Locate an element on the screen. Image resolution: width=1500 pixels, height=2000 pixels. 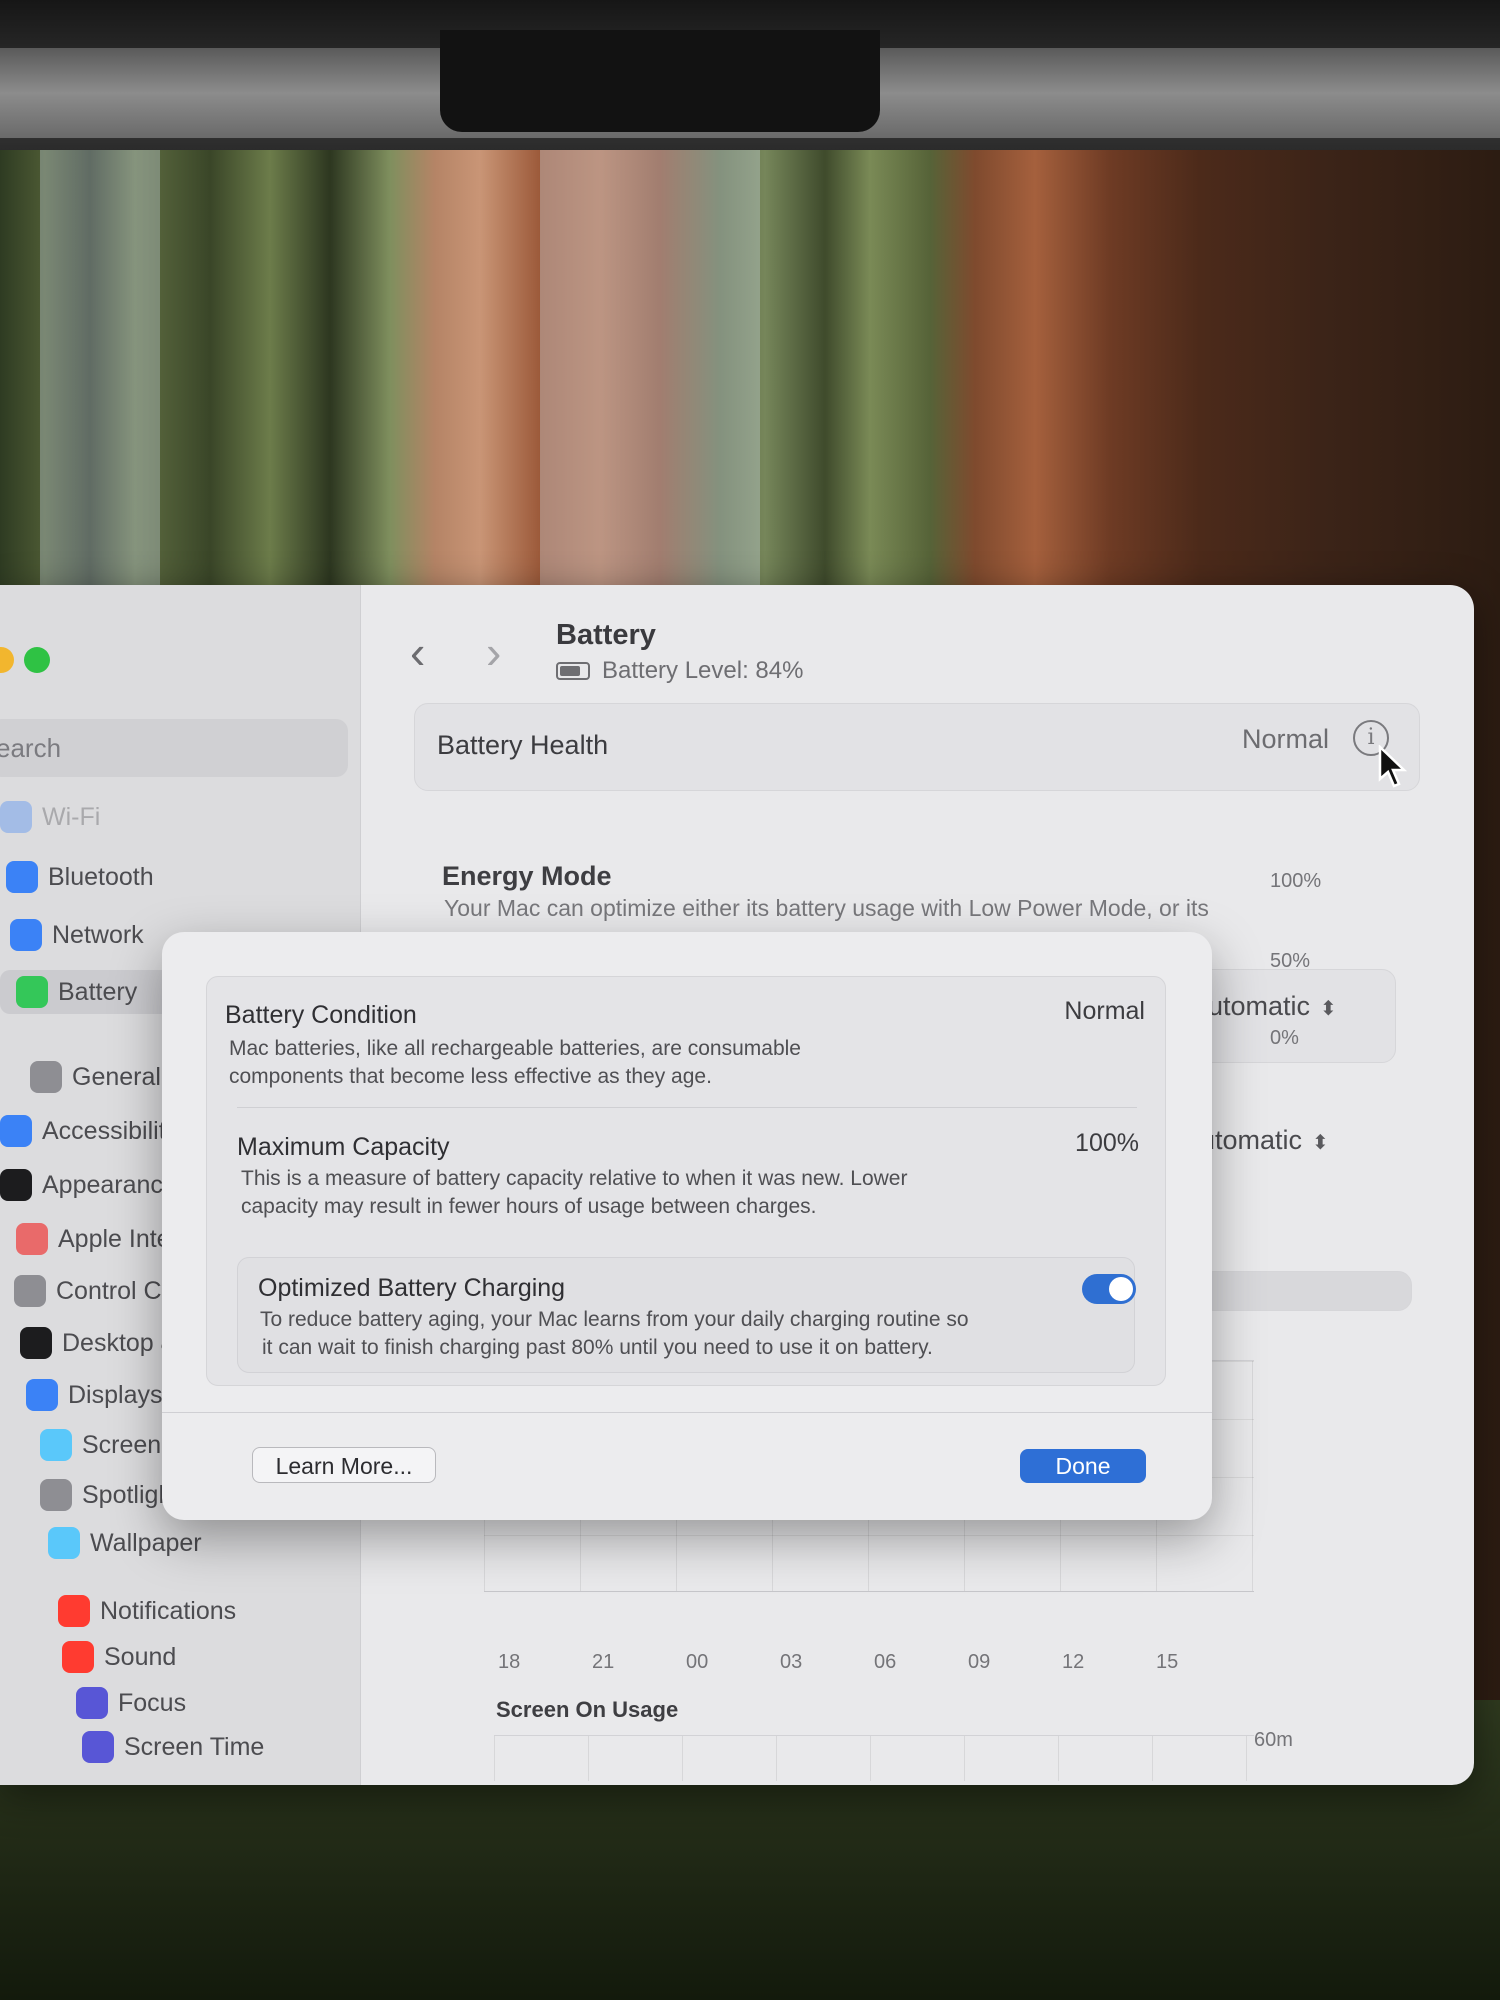
forward-button: › is located at coordinates (493, 652).